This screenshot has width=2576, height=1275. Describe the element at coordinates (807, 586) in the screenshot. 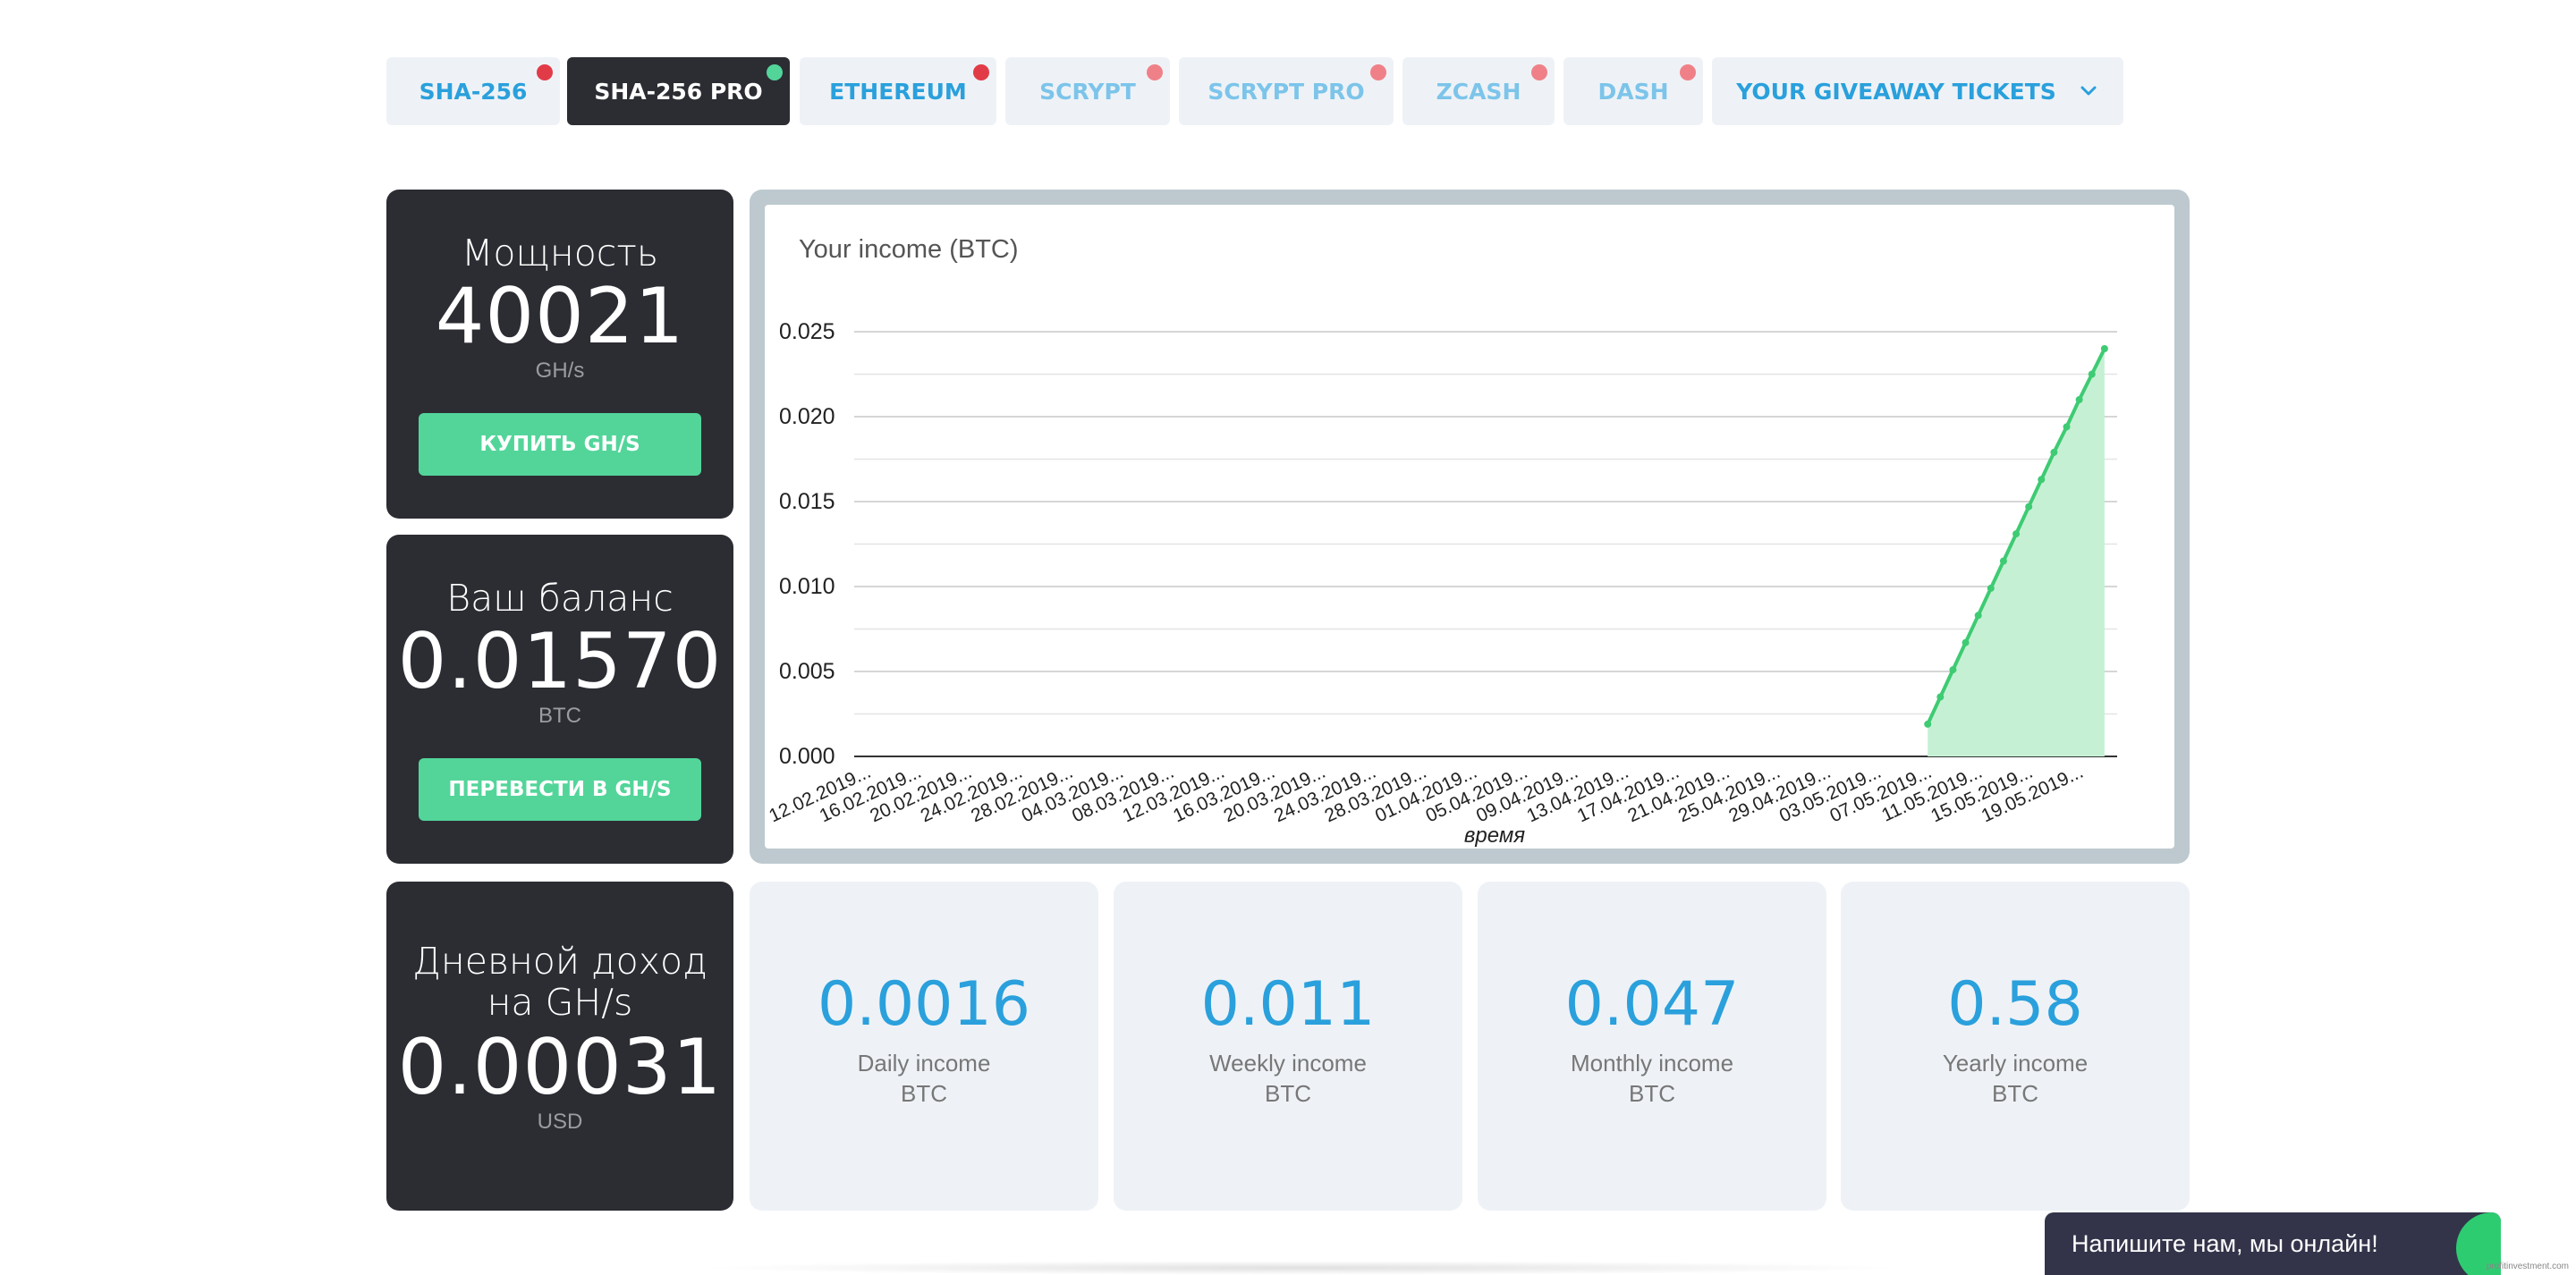

I see `y-tick-label: 0.010` at that location.